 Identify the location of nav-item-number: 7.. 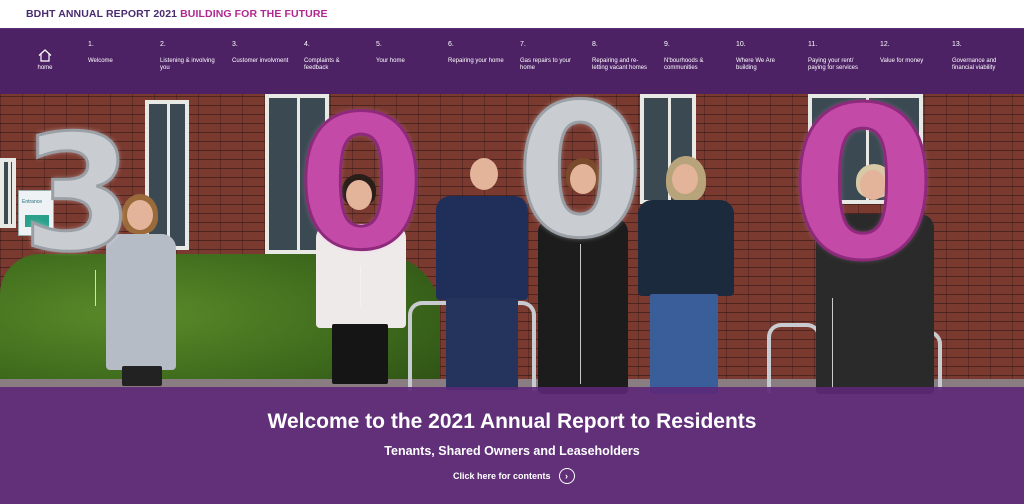
(523, 44).